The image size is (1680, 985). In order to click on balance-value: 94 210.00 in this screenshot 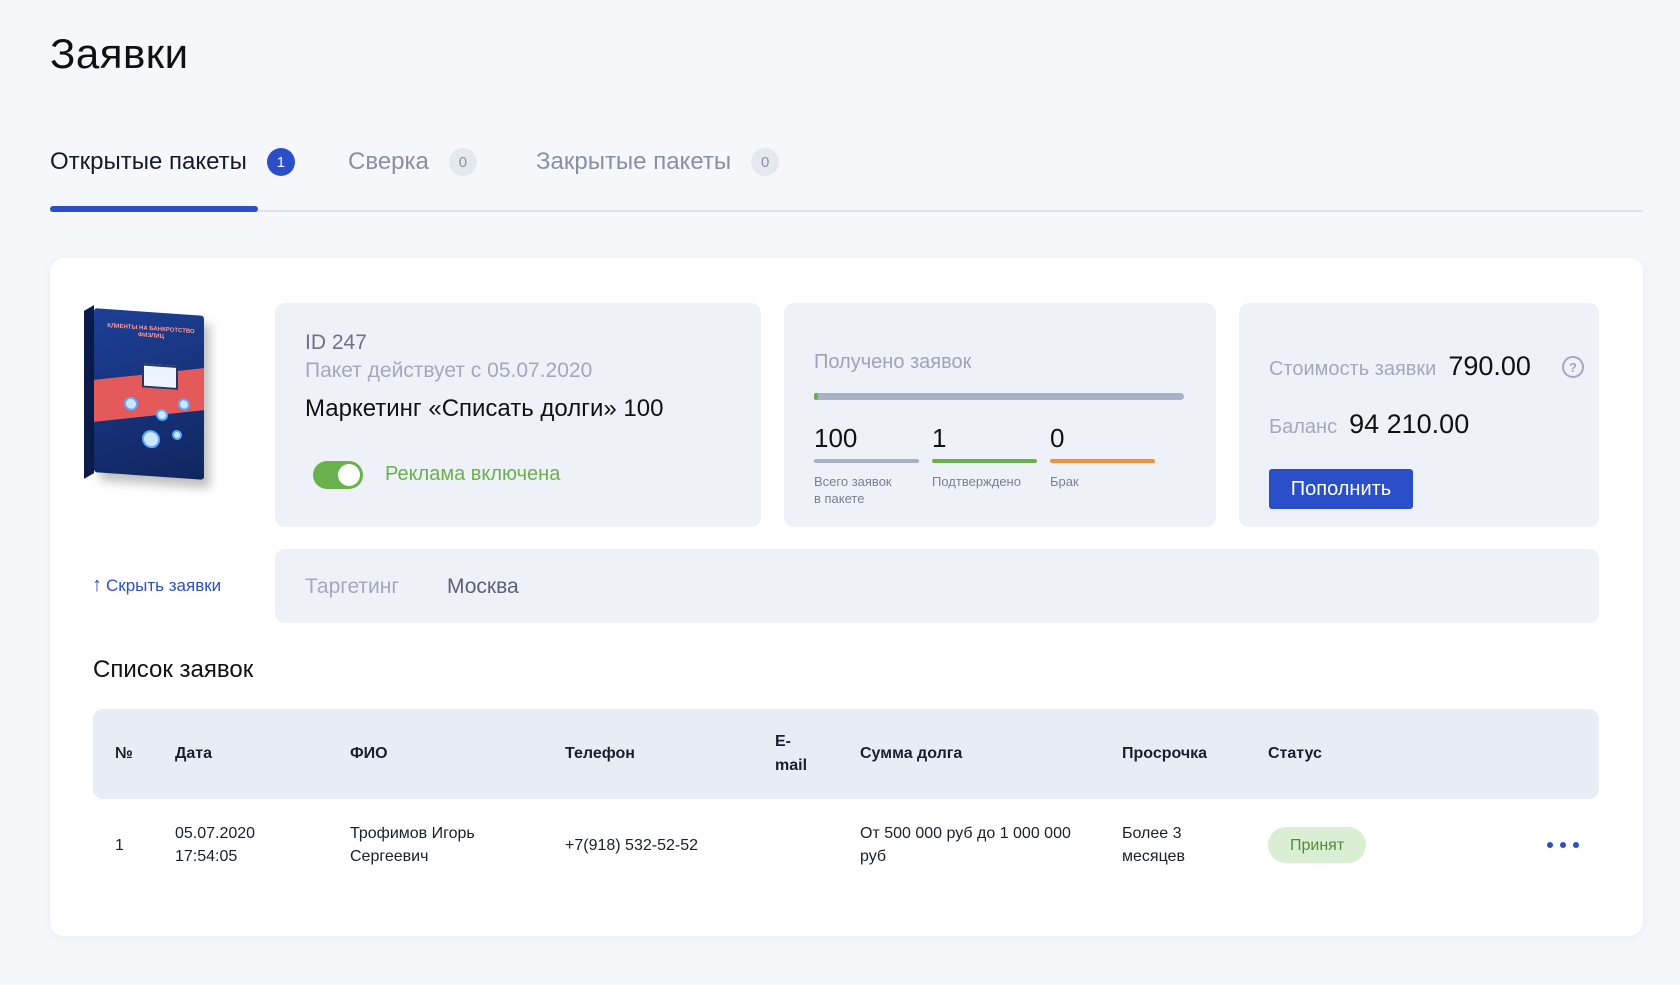, I will do `click(1409, 424)`.